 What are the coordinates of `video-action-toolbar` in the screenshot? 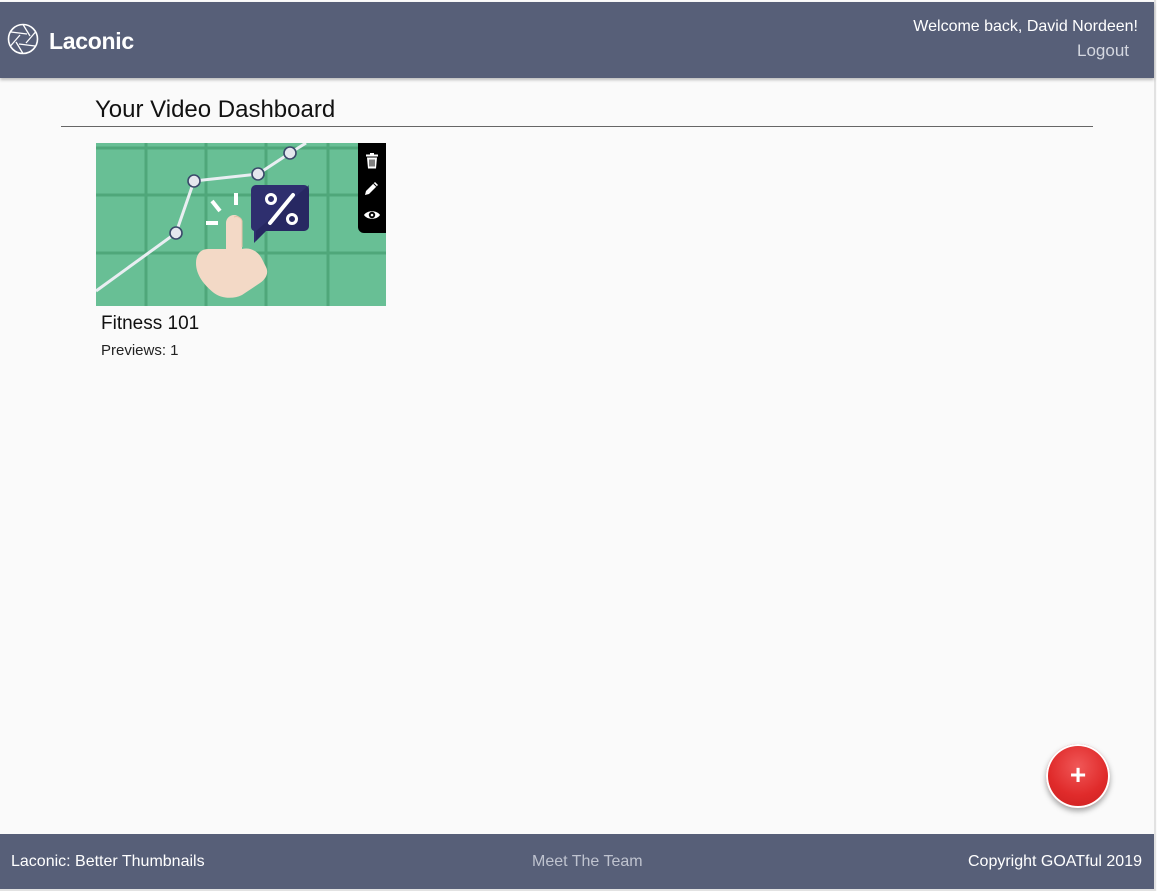 It's located at (372, 188).